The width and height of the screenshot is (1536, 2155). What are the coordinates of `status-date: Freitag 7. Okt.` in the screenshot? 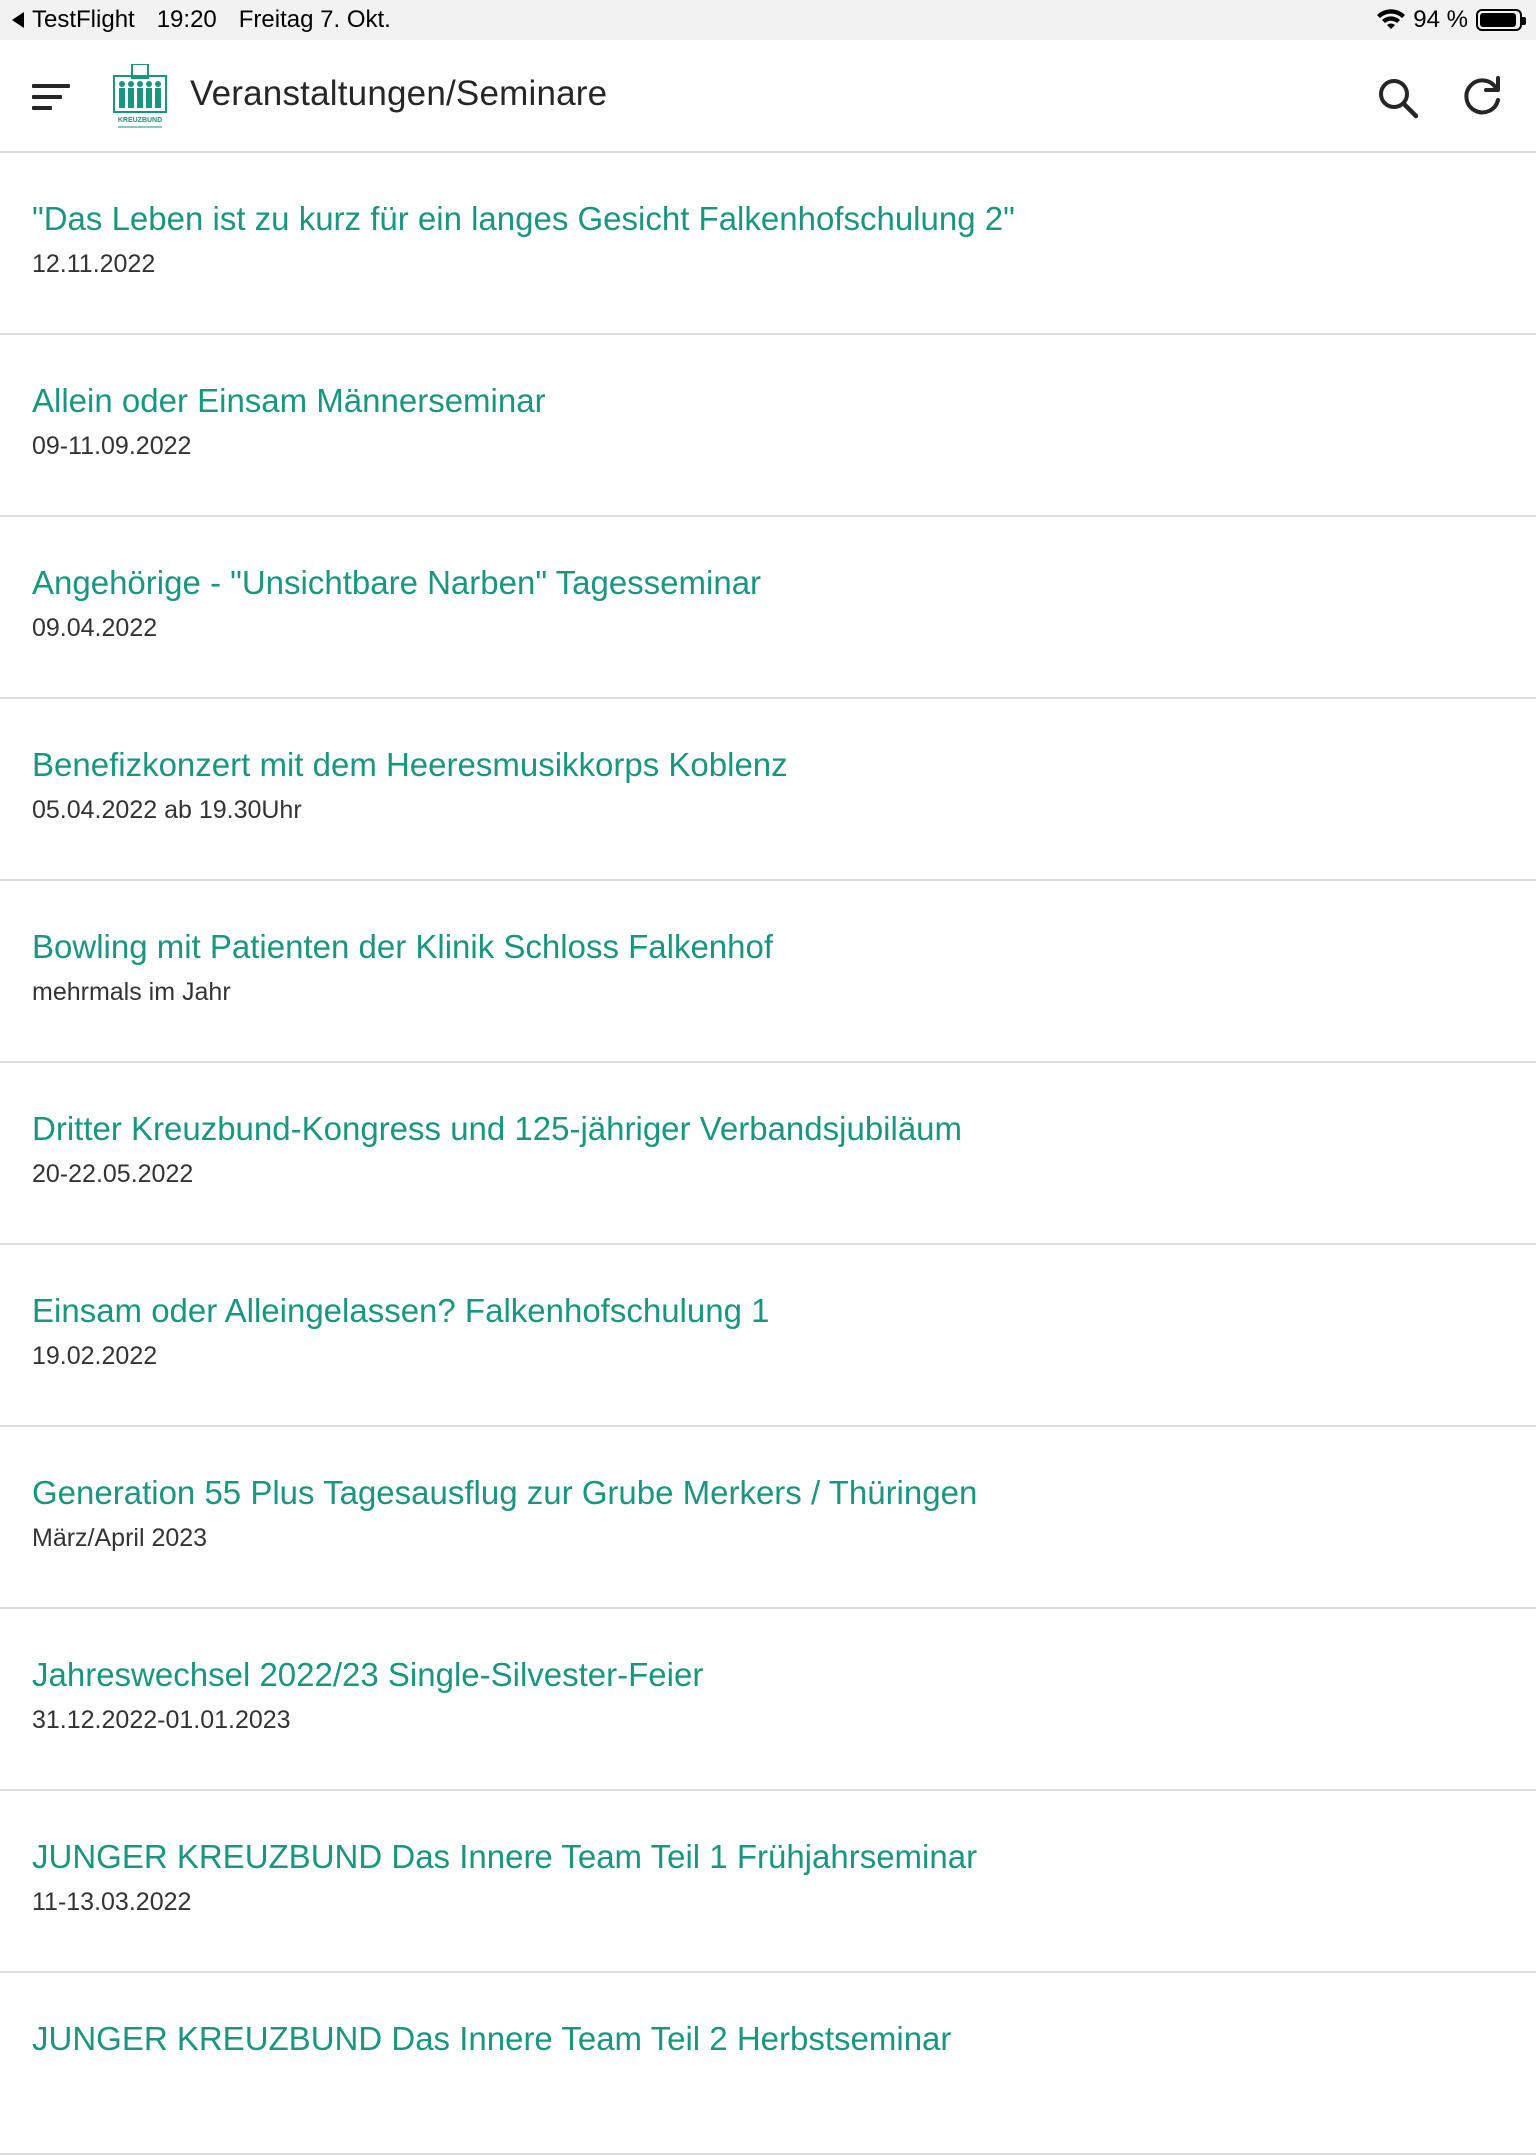 It's located at (314, 19).